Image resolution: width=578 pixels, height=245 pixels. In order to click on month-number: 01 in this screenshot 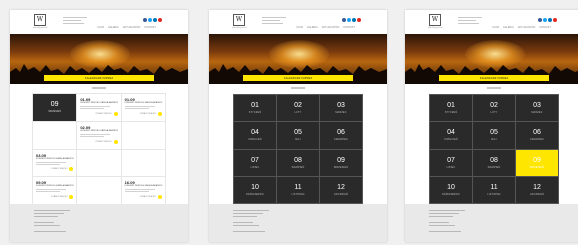, I will do `click(451, 106)`.